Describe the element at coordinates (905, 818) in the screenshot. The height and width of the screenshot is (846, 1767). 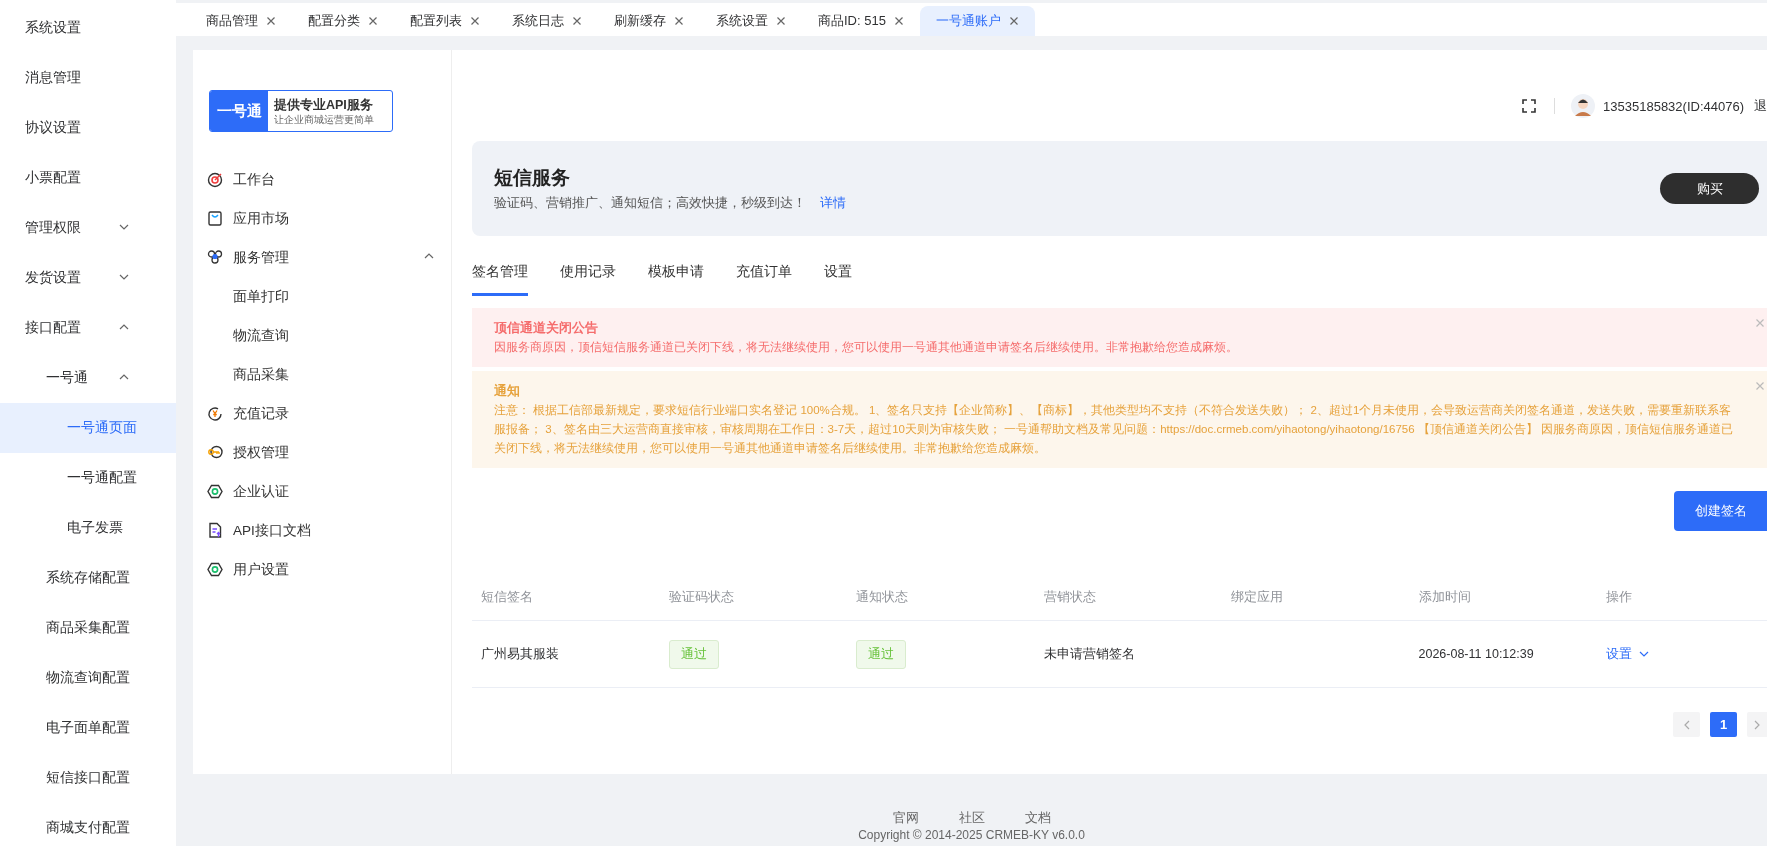
I see `footer-link: 官网` at that location.